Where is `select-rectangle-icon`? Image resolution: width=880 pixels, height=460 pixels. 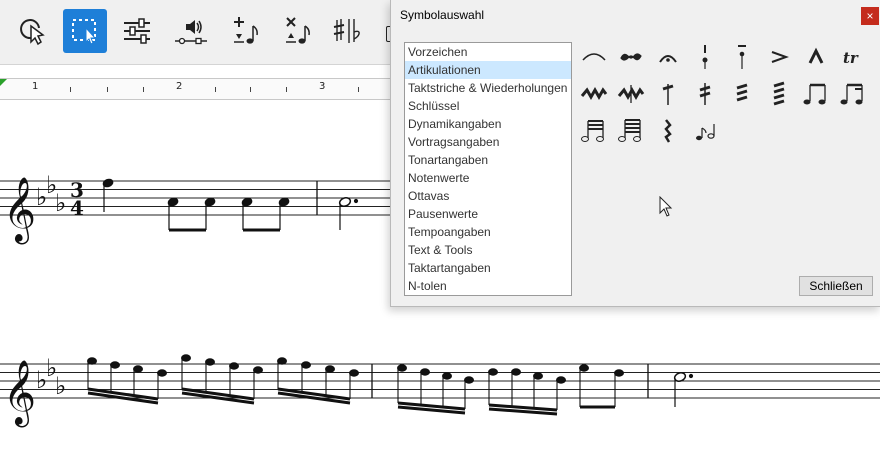 select-rectangle-icon is located at coordinates (84, 32).